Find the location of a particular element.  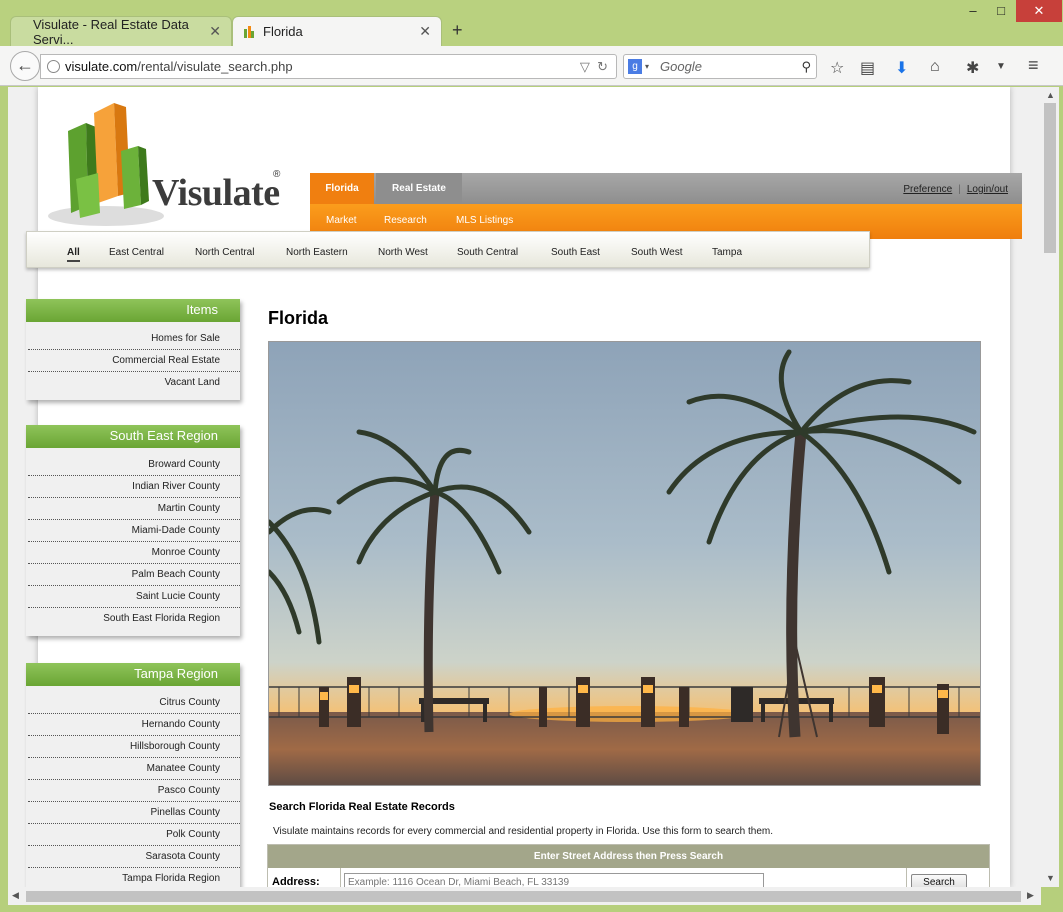

engine-dropdown-icon: ▾ is located at coordinates (647, 66).